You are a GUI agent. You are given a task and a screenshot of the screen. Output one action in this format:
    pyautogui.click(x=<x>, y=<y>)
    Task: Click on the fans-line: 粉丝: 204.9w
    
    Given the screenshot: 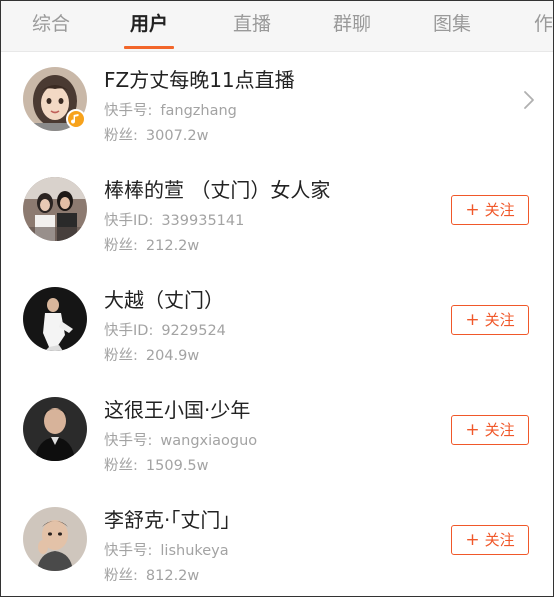 What is the action you would take?
    pyautogui.click(x=151, y=356)
    